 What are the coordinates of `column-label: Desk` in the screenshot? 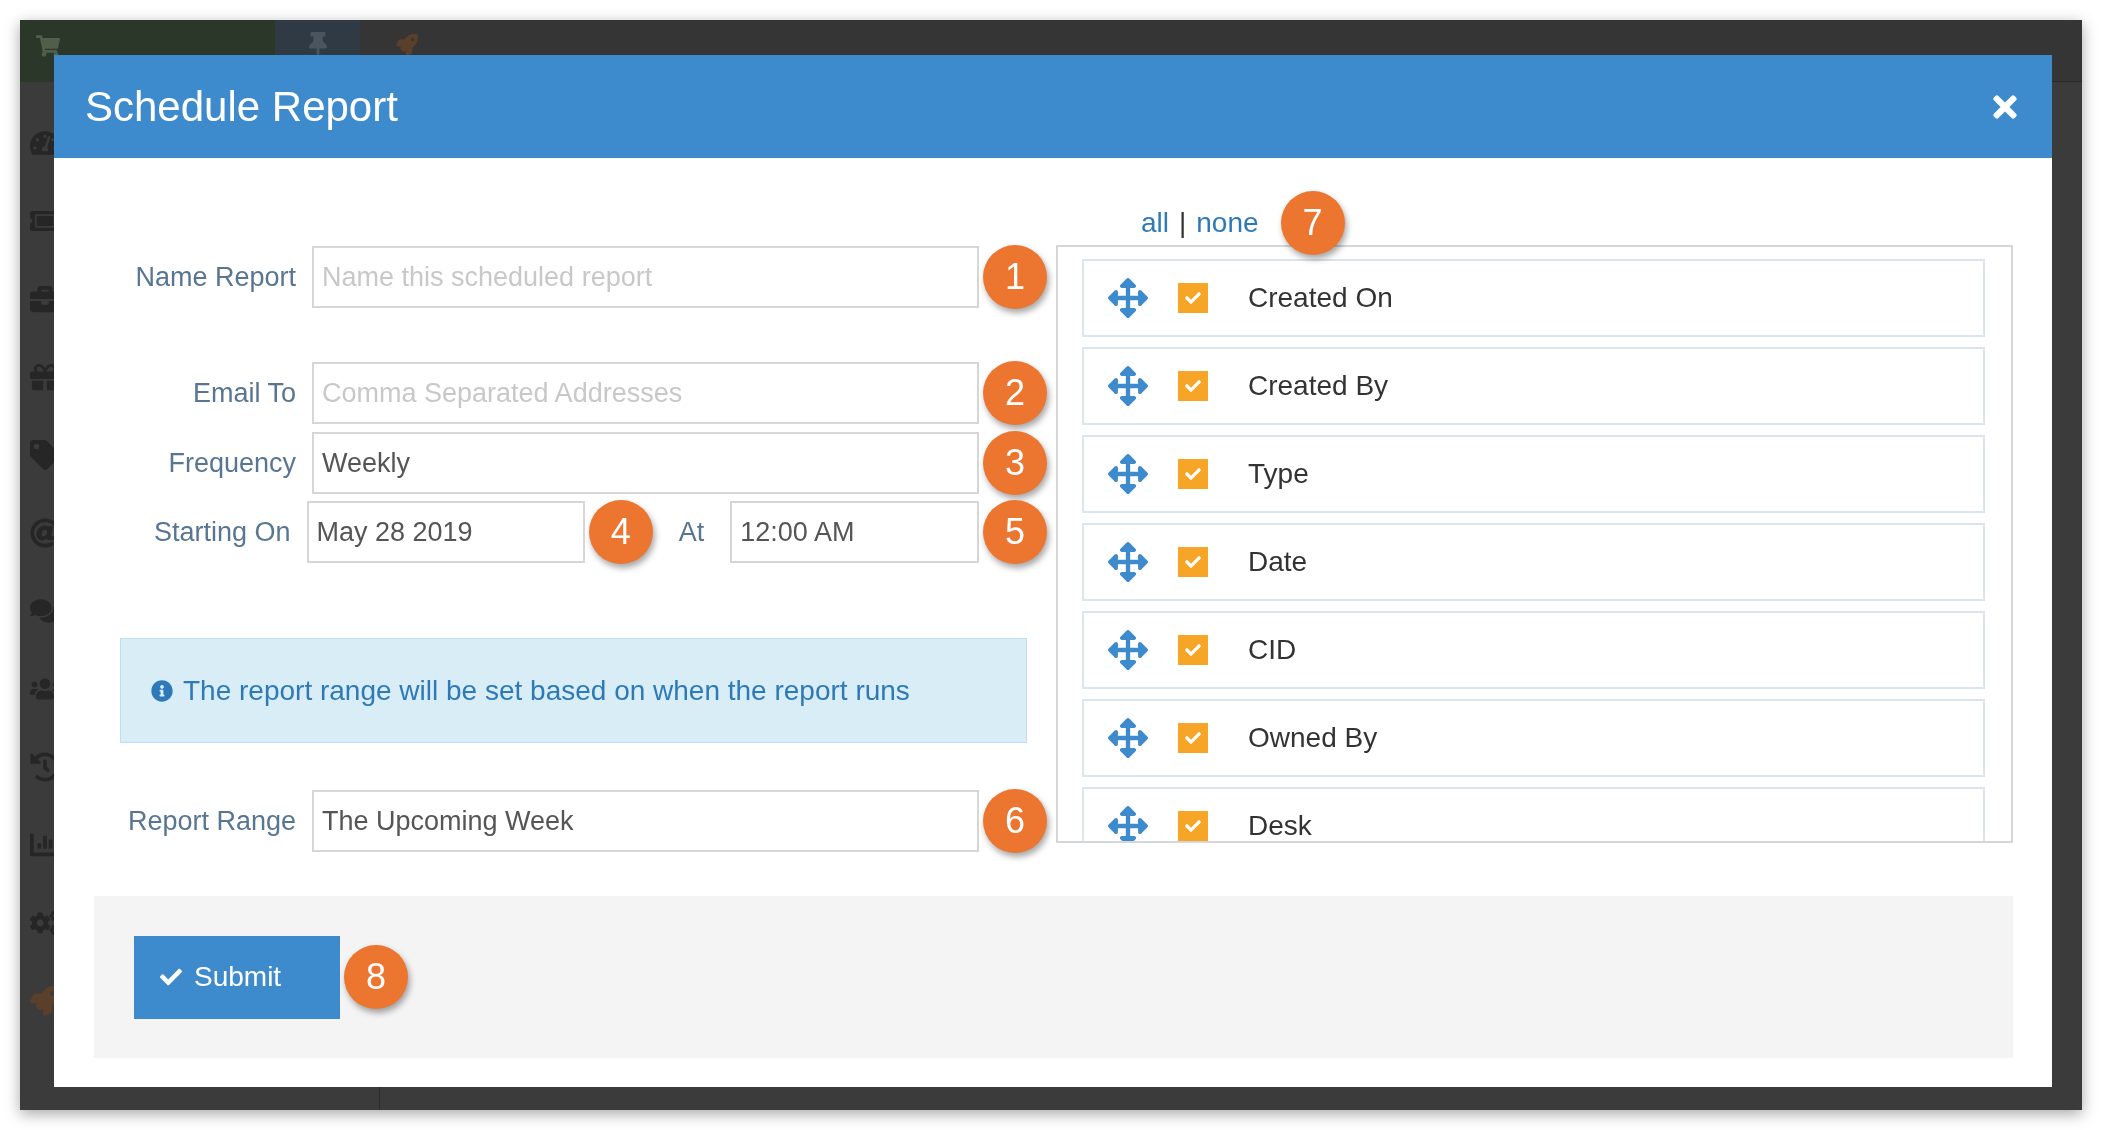 It's located at (1280, 825).